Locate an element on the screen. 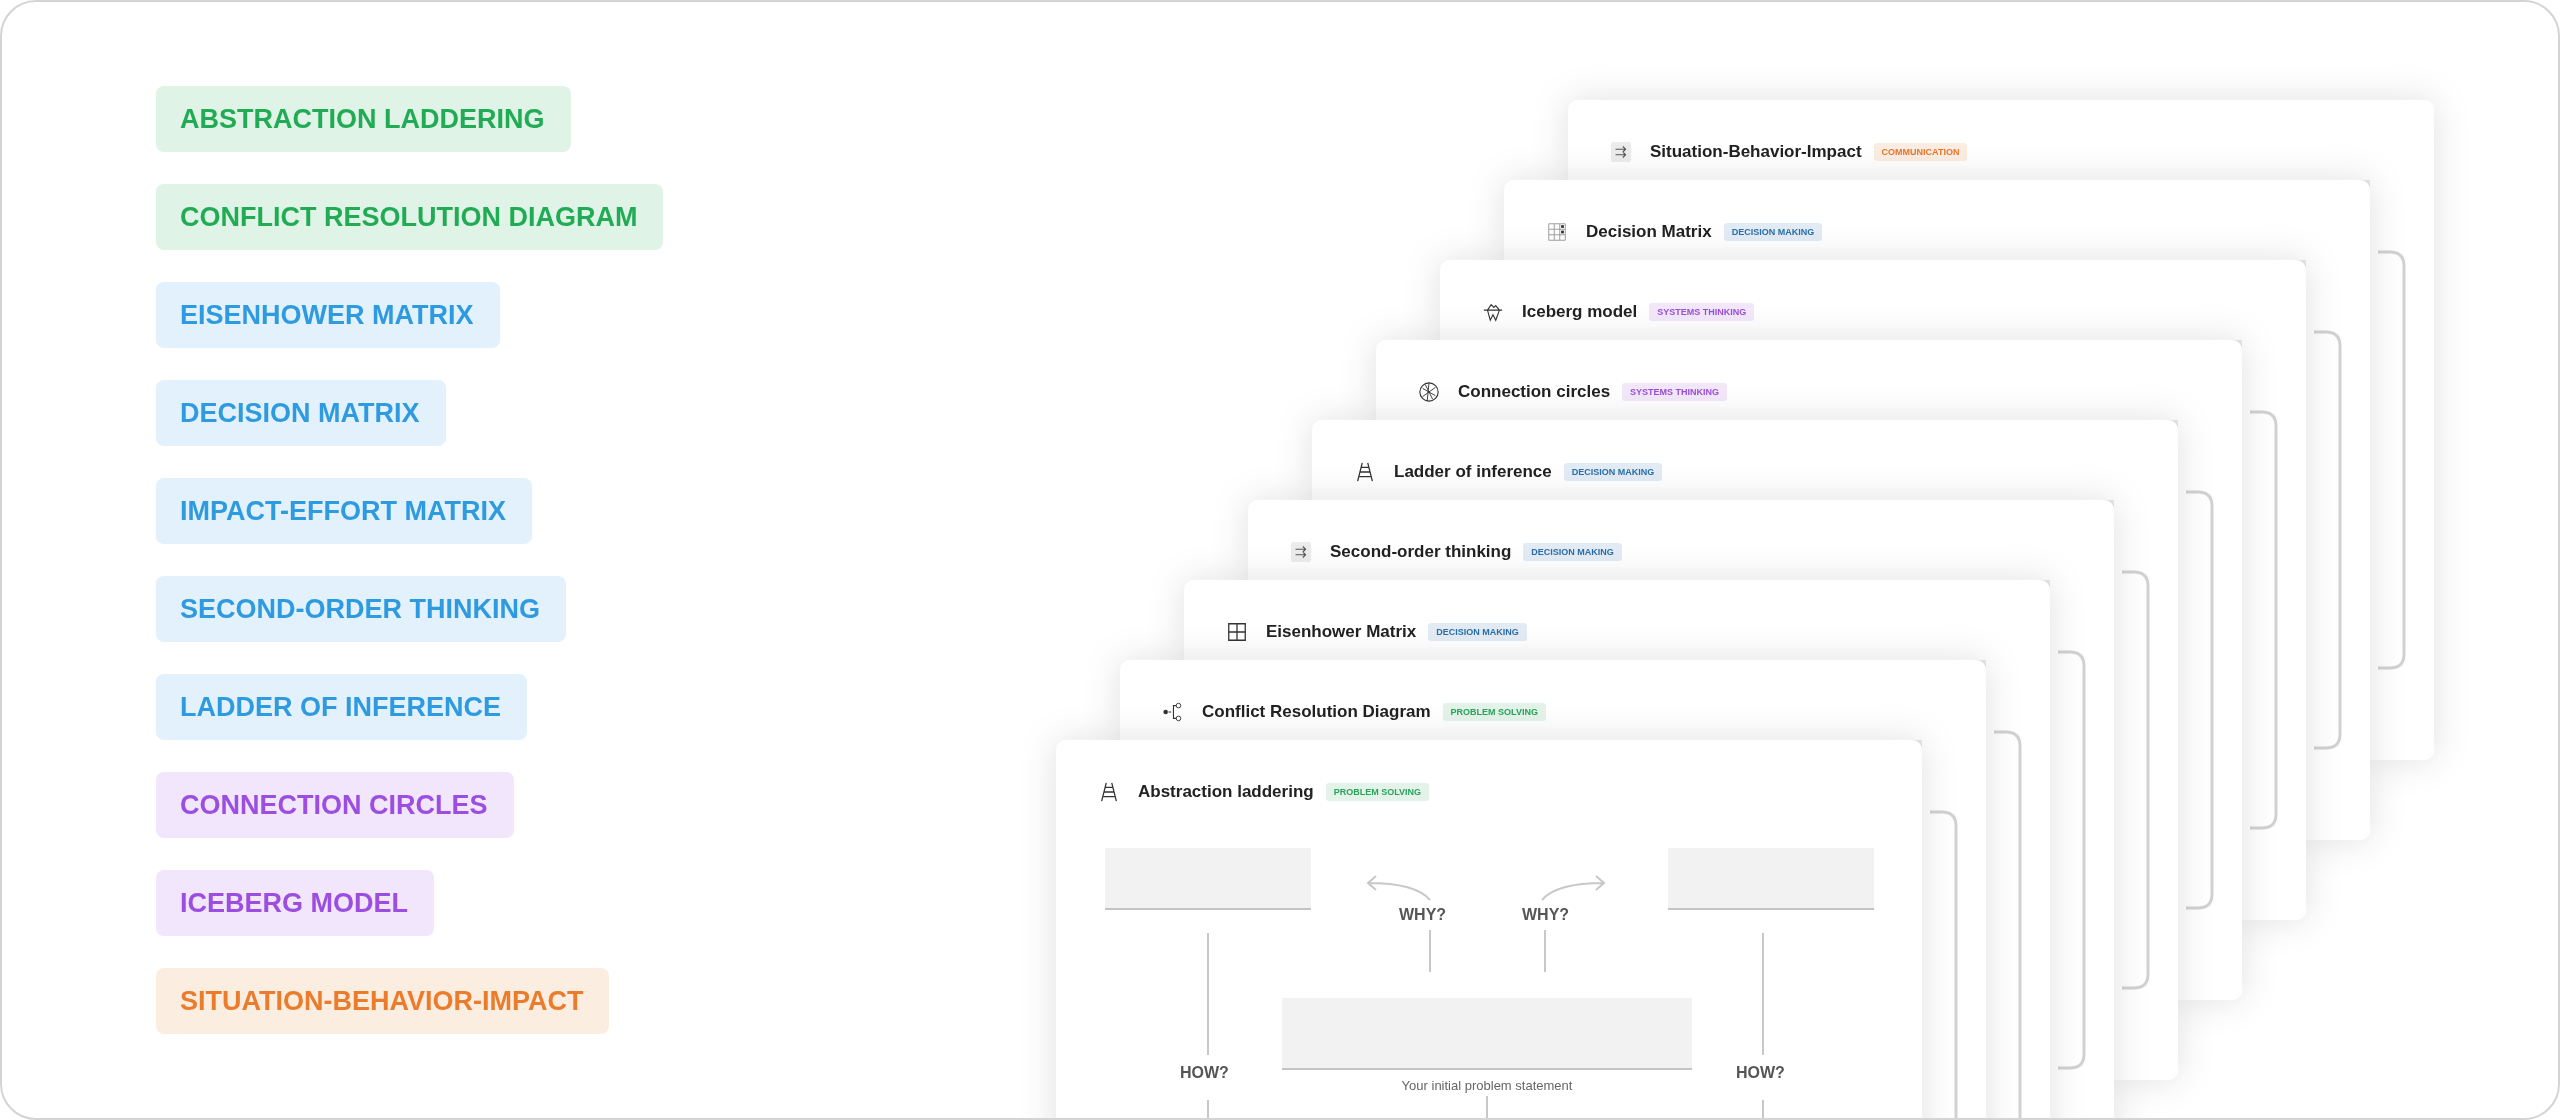 The height and width of the screenshot is (1120, 2560). category-tag: EISENHOWER MATRIX is located at coordinates (328, 315).